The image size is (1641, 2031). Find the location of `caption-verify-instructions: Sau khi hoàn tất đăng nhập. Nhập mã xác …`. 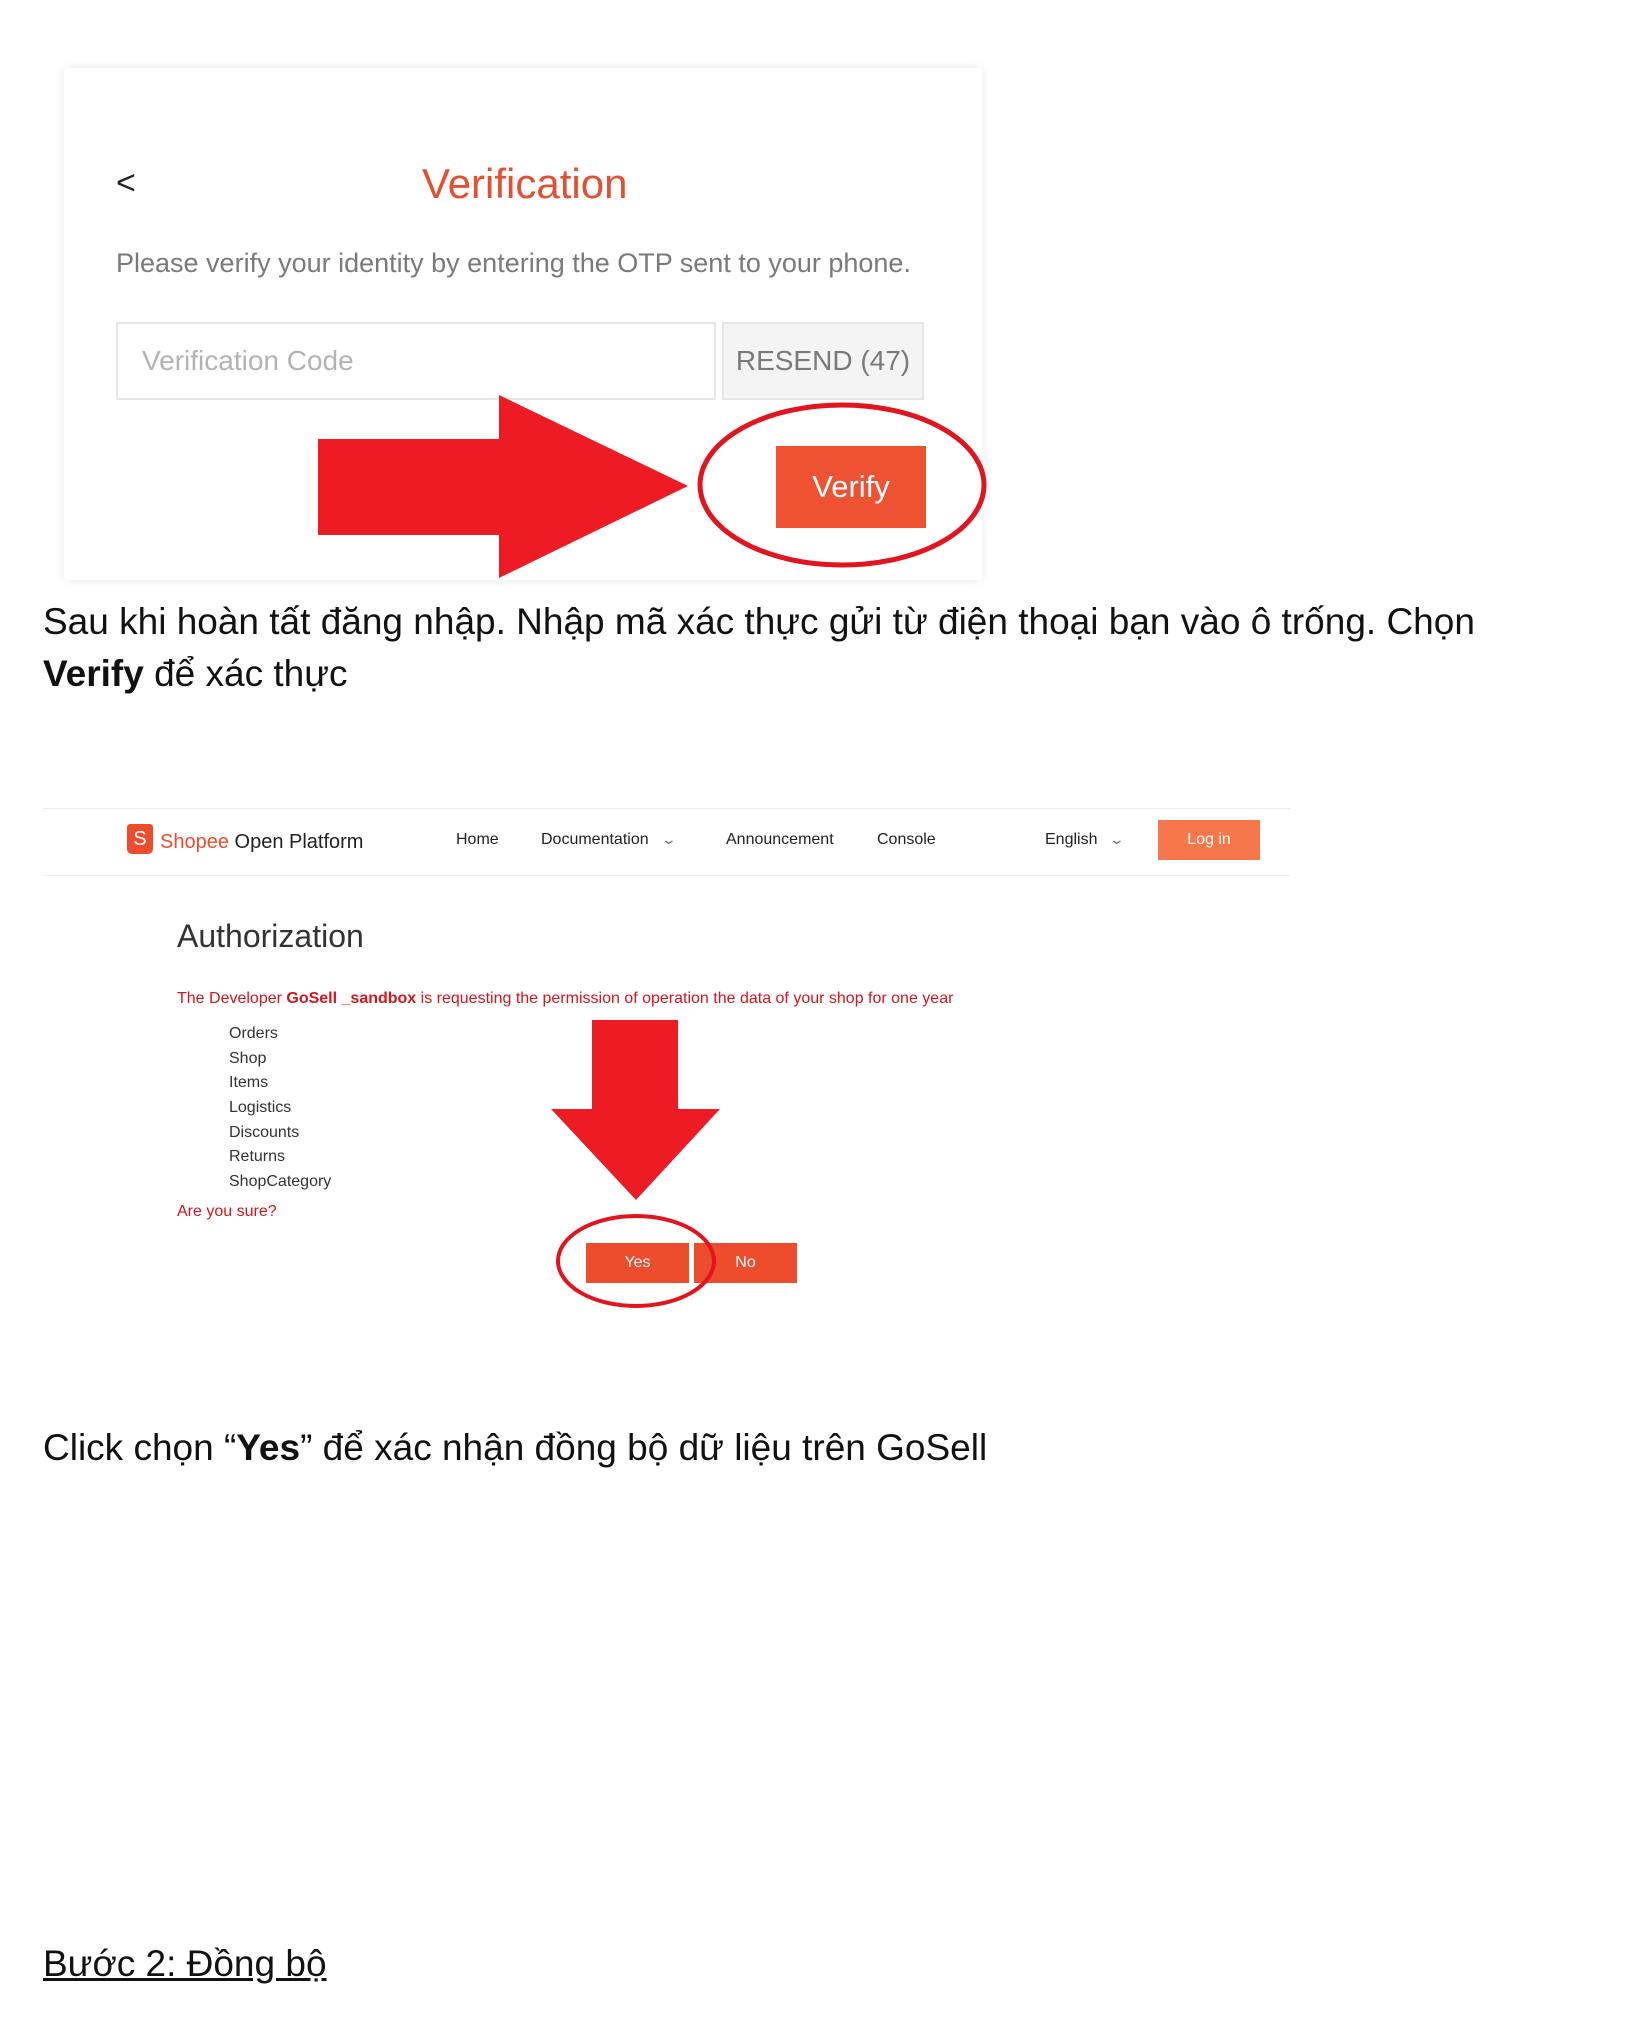

caption-verify-instructions: Sau khi hoàn tất đăng nhập. Nhập mã xác … is located at coordinates (823, 648).